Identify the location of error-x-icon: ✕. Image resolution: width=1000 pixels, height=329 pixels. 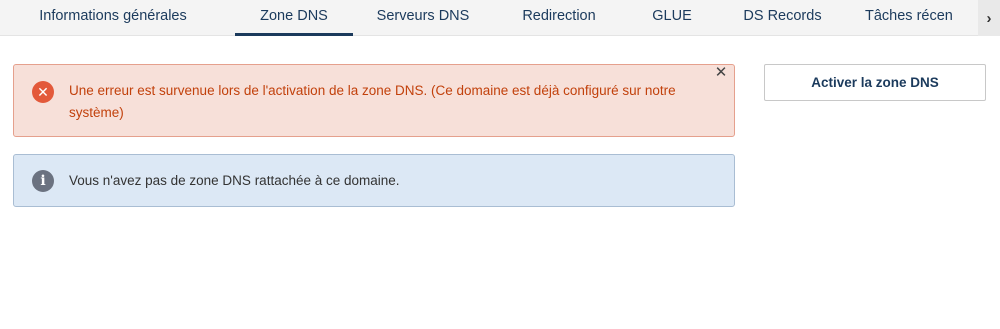
(43, 92).